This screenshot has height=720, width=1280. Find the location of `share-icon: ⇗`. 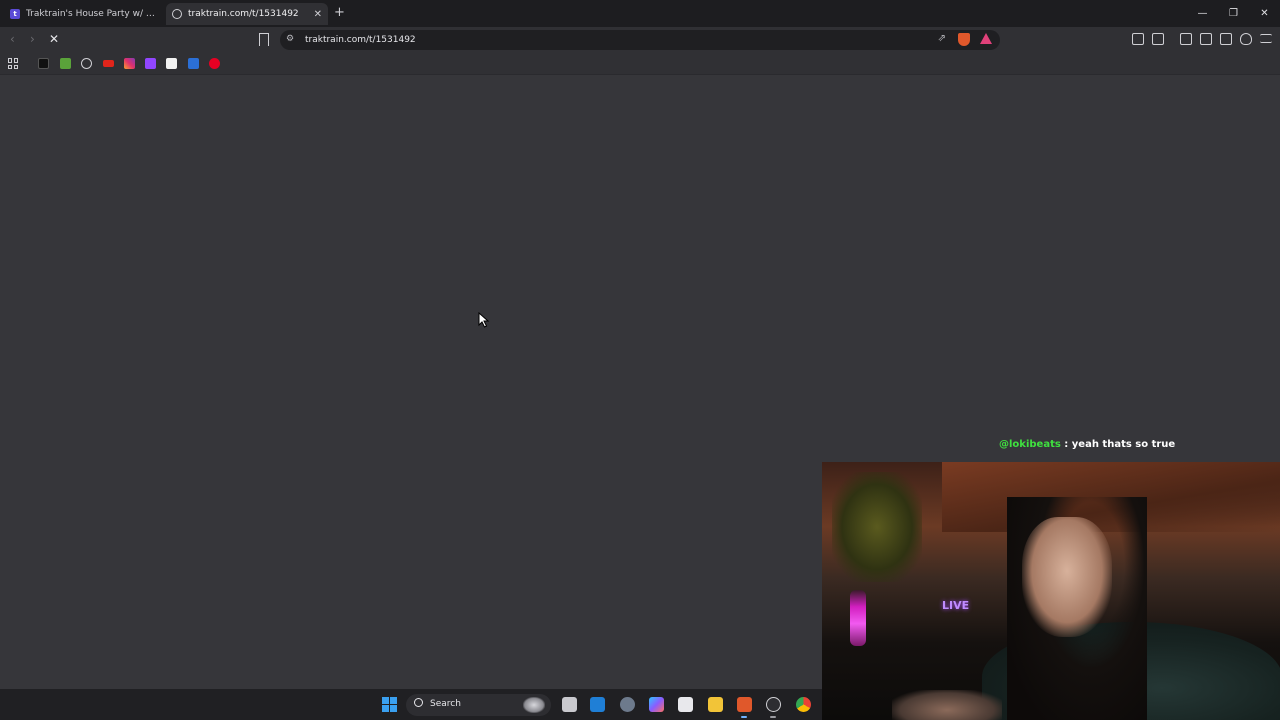

share-icon: ⇗ is located at coordinates (942, 38).